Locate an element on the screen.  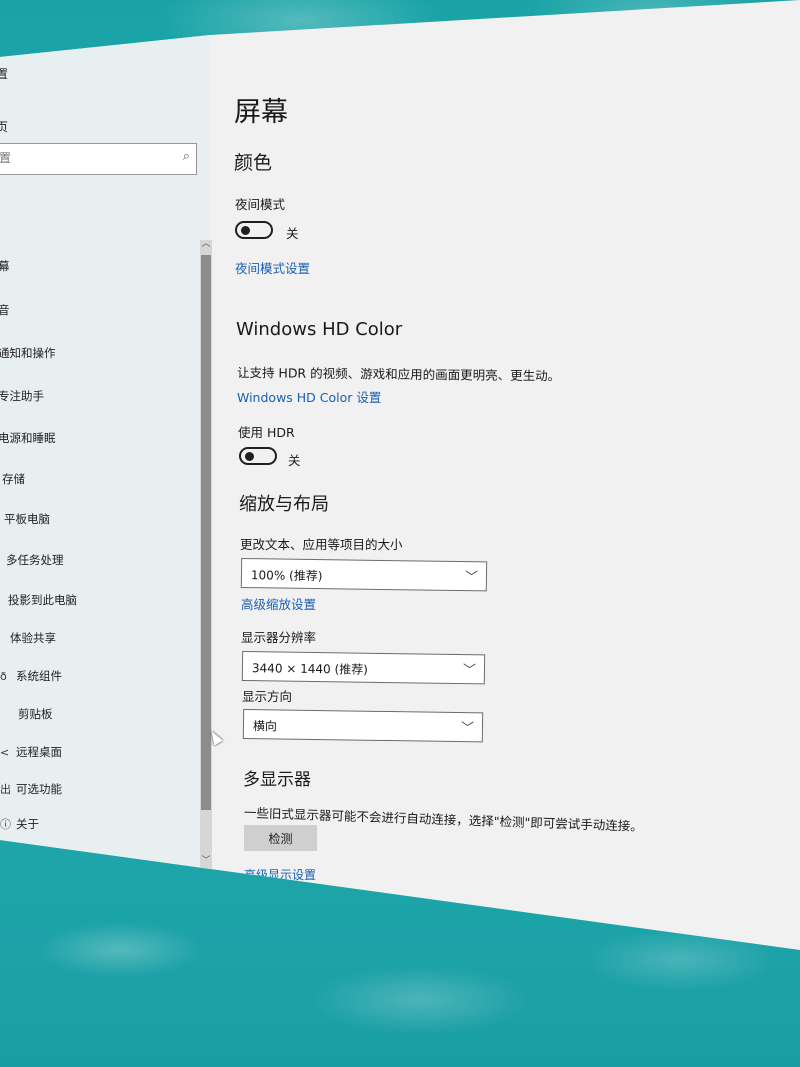
hdr-description: 让支持 HDR 的视频、游戏和应用的画面更明亮、更生动。 is located at coordinates (398, 374).